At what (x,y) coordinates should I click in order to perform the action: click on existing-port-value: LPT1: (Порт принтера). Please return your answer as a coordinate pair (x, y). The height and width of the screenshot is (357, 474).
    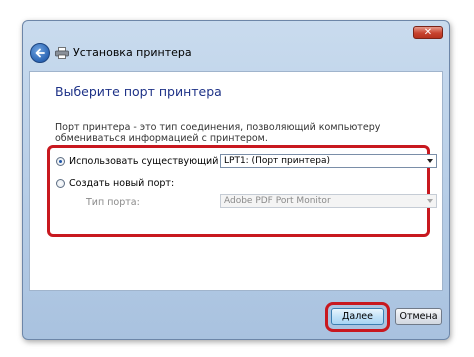
    Looking at the image, I should click on (277, 161).